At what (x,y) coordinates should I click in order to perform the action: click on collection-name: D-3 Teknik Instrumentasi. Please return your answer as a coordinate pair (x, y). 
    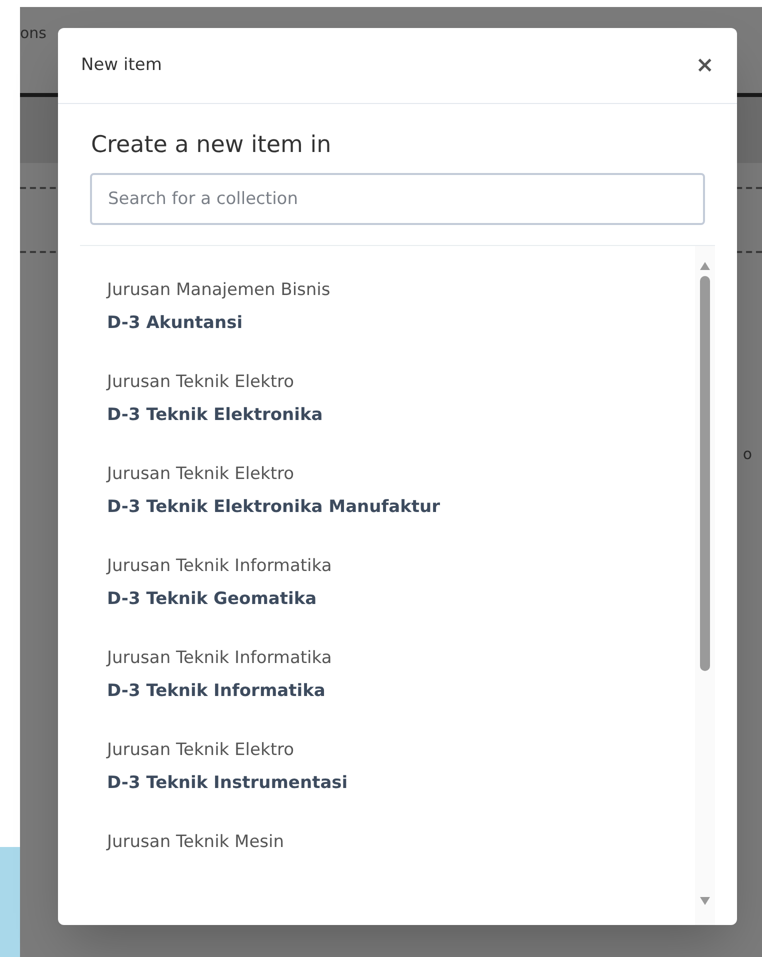
    Looking at the image, I should click on (227, 783).